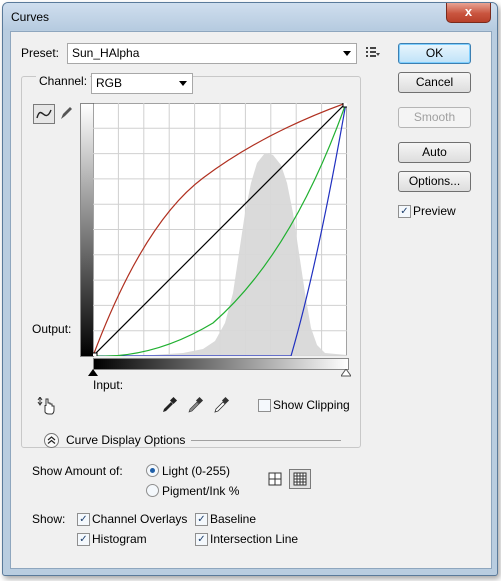 The image size is (501, 581). Describe the element at coordinates (221, 364) in the screenshot. I see `input-gradient-bar` at that location.